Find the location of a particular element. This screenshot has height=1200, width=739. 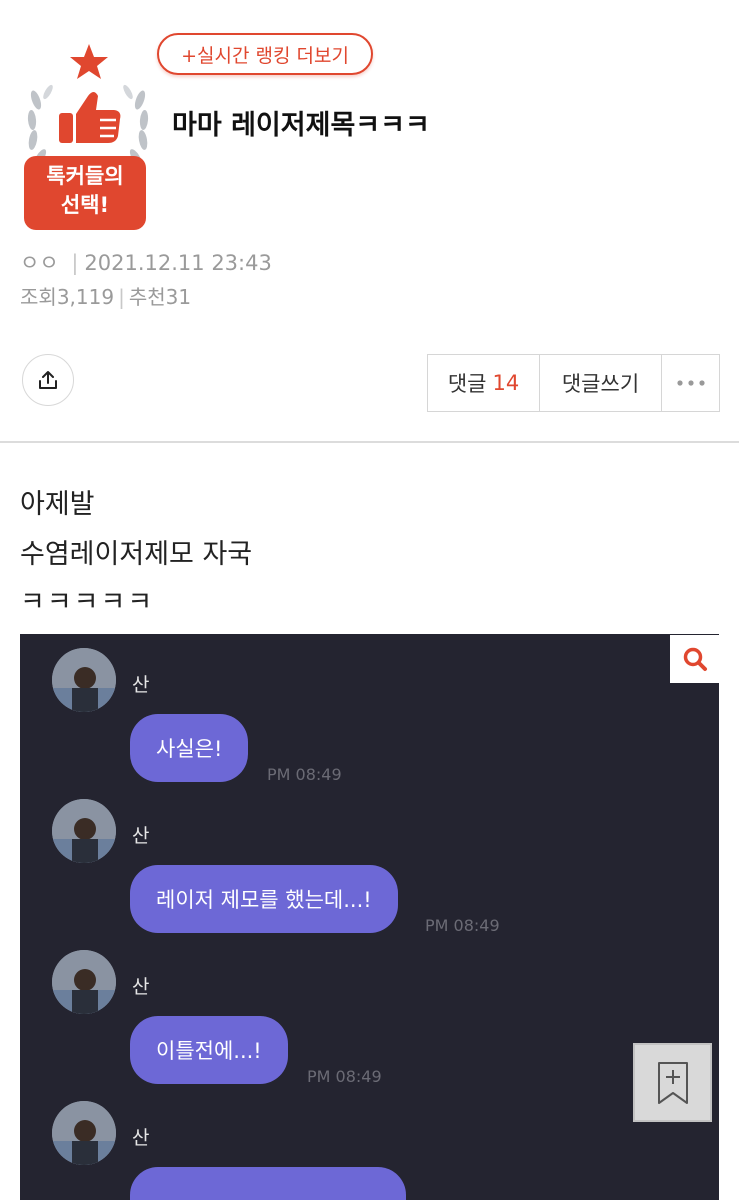

section-divider is located at coordinates (369, 442).